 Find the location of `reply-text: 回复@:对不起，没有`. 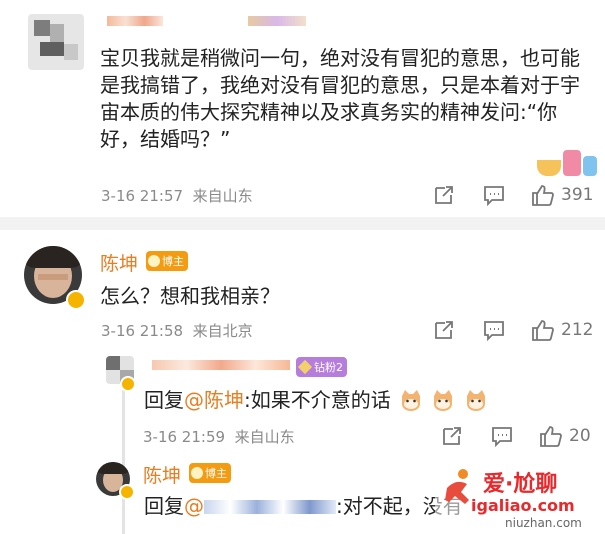

reply-text: 回复@:对不起，没有 is located at coordinates (303, 506).